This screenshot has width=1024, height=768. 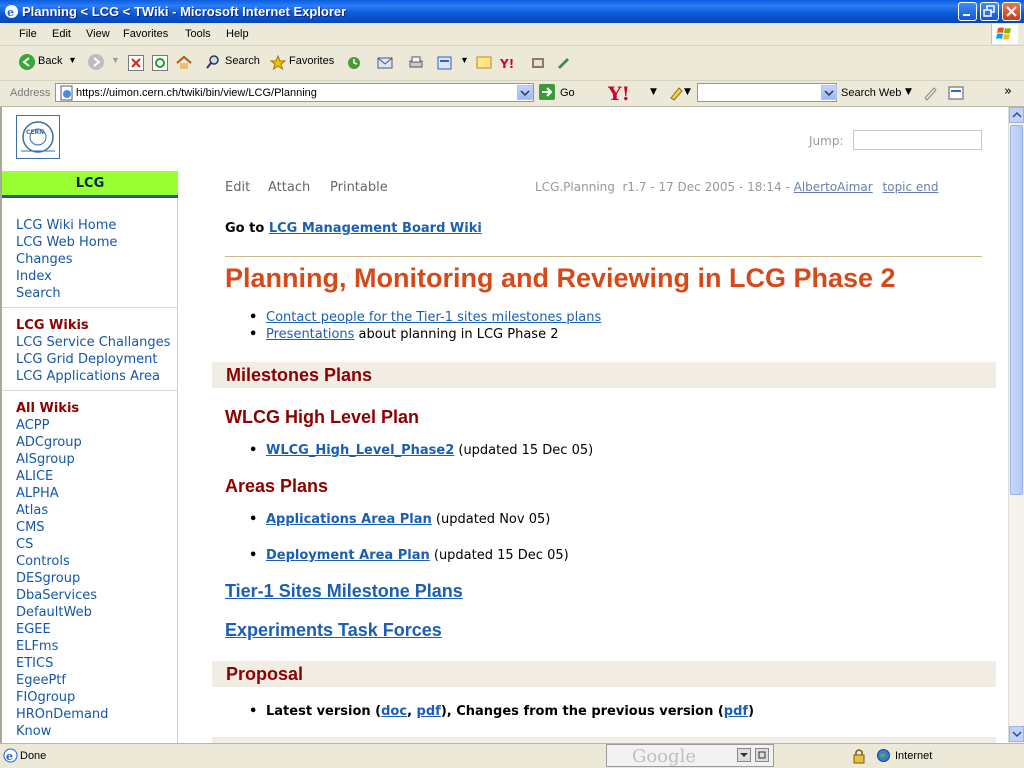 I want to click on left-nav-item: Know, so click(x=62, y=731).